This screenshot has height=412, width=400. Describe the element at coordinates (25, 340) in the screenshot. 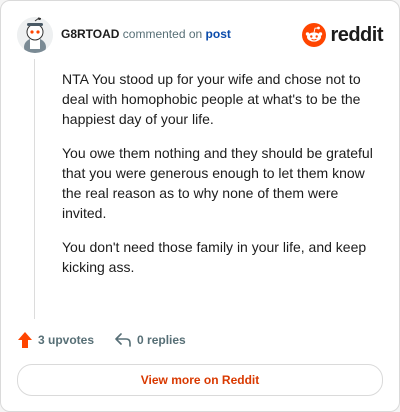

I see `upvote-arrow-icon` at that location.